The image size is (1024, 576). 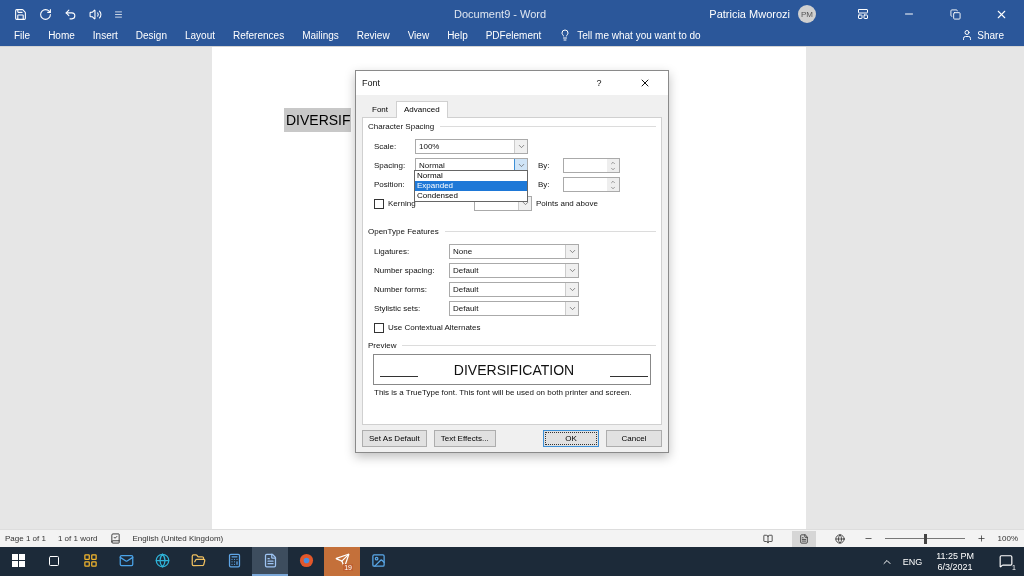 What do you see at coordinates (645, 83) in the screenshot?
I see `close-icon` at bounding box center [645, 83].